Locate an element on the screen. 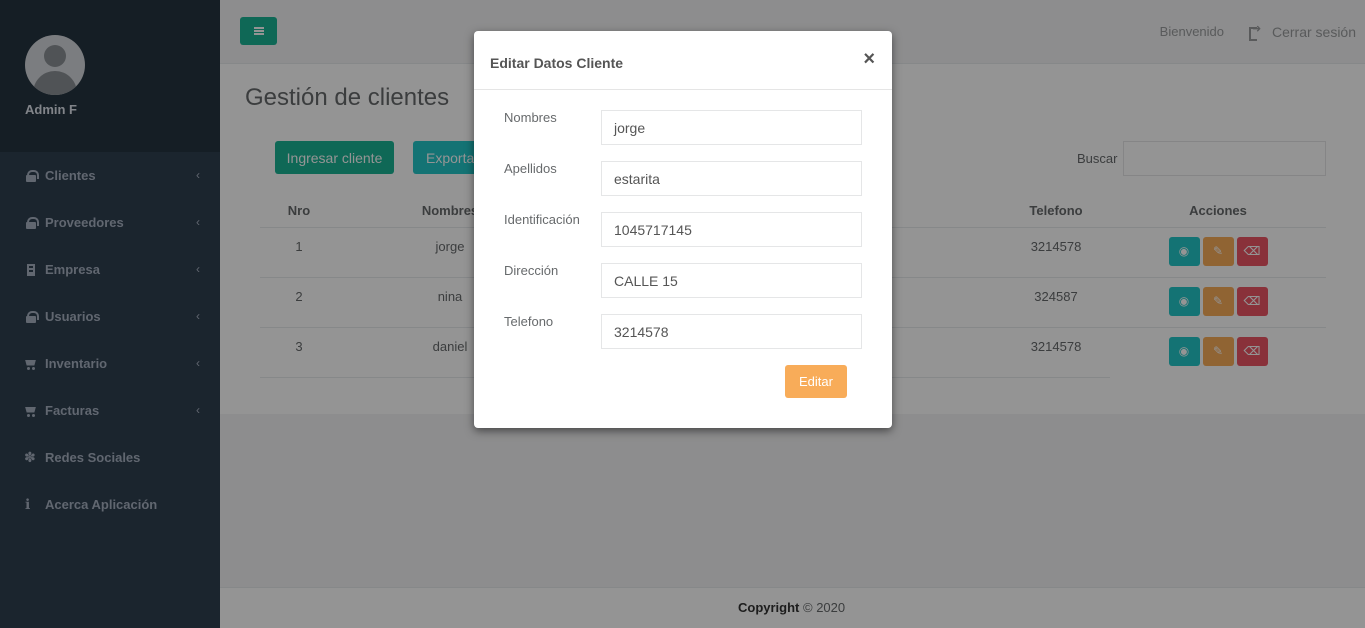  direccion-input: CALLE 15 is located at coordinates (731, 280).